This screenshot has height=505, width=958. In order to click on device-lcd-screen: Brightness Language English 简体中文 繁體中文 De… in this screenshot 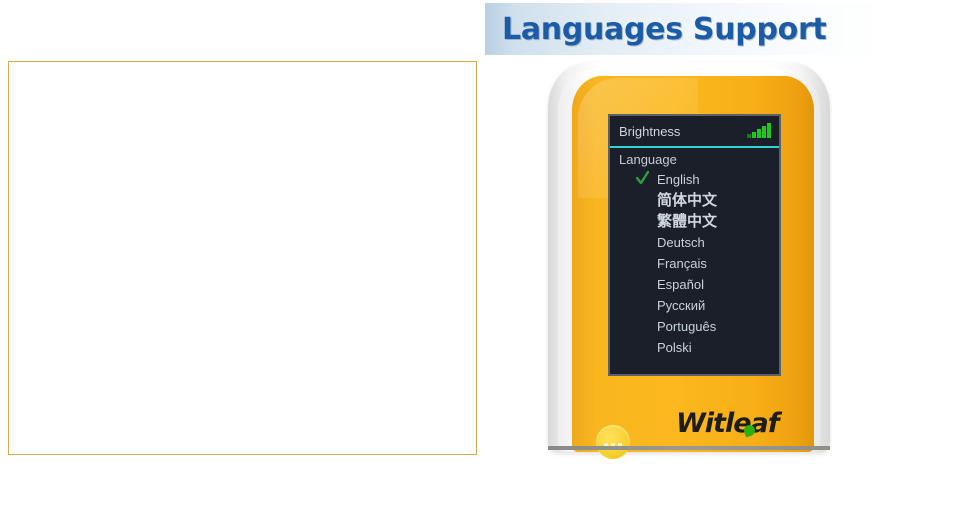, I will do `click(694, 245)`.